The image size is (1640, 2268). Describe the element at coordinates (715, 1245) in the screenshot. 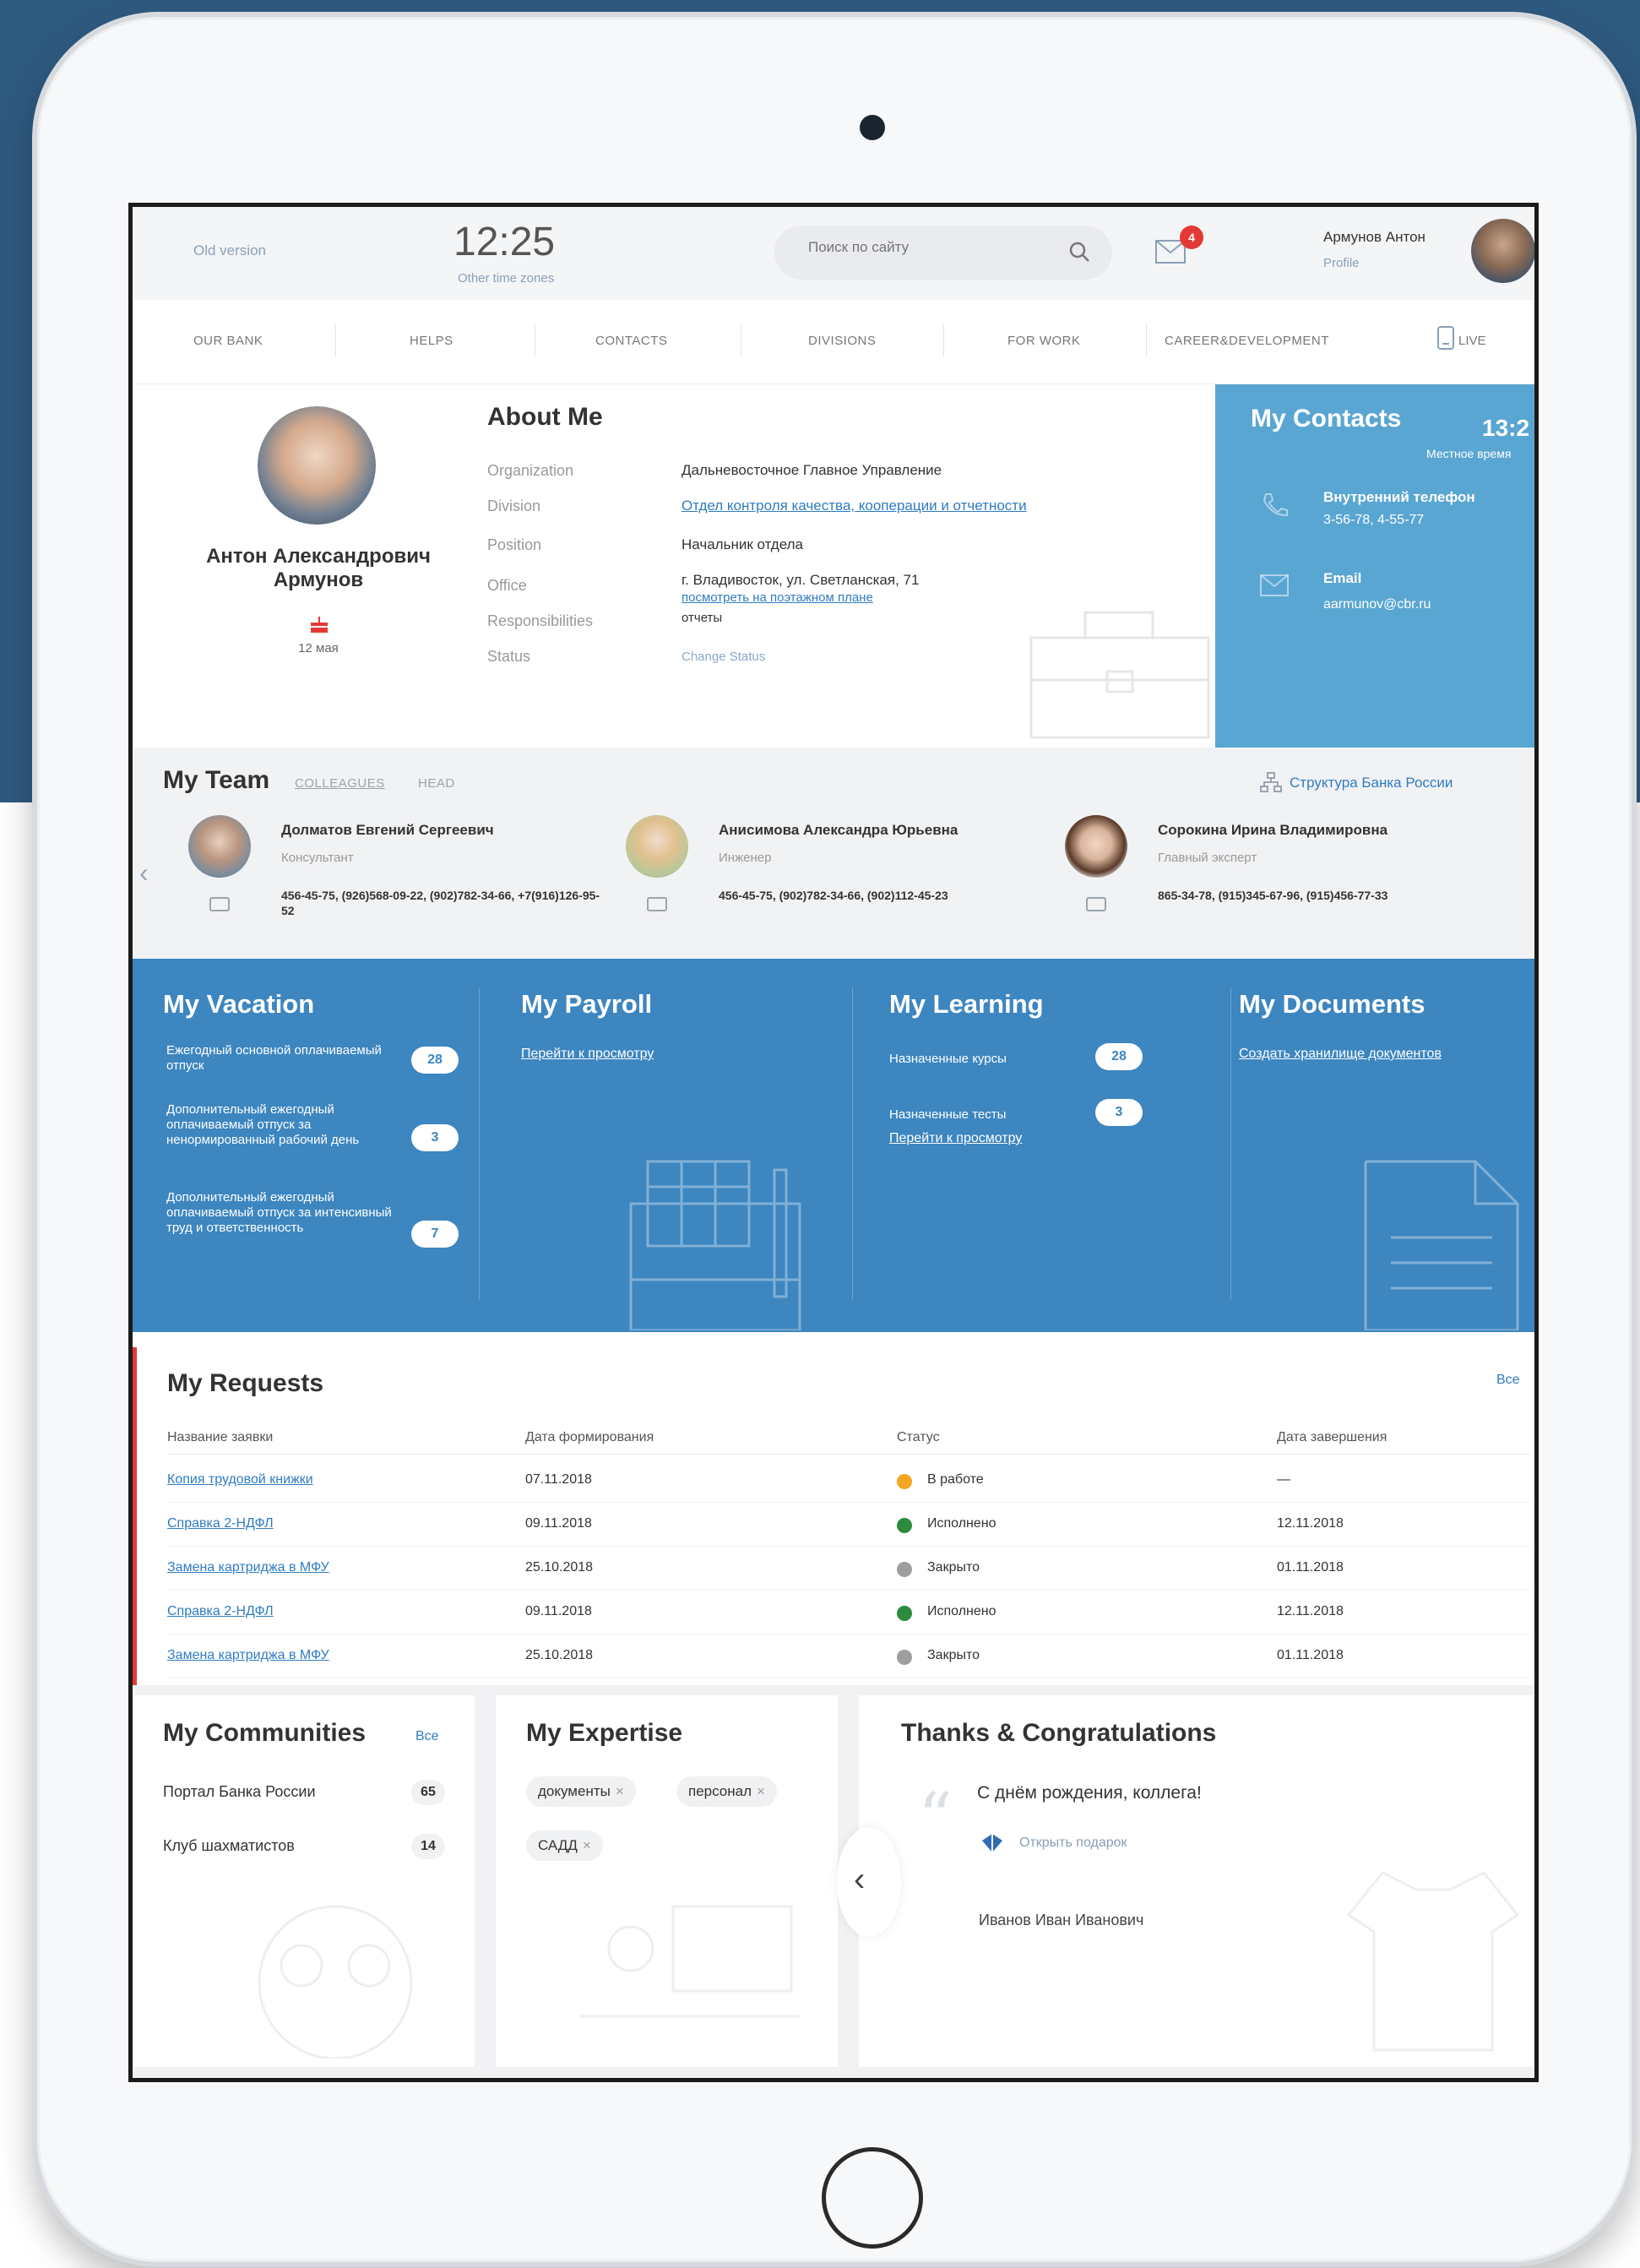

I see `calculator-illustration` at that location.